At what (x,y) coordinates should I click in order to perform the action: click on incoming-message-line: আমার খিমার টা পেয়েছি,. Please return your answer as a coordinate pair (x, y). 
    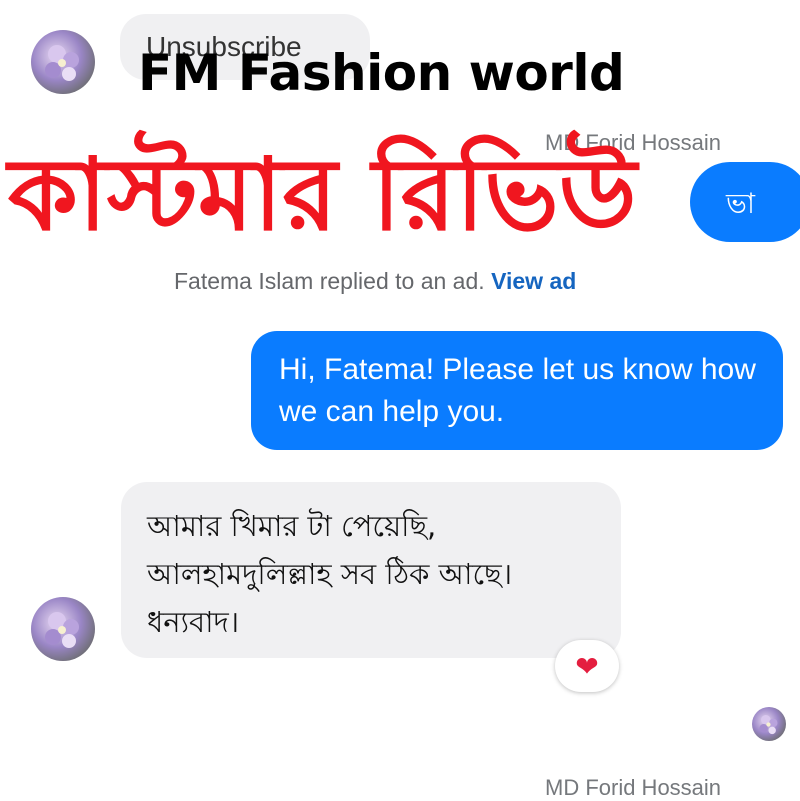
    Looking at the image, I should click on (292, 526).